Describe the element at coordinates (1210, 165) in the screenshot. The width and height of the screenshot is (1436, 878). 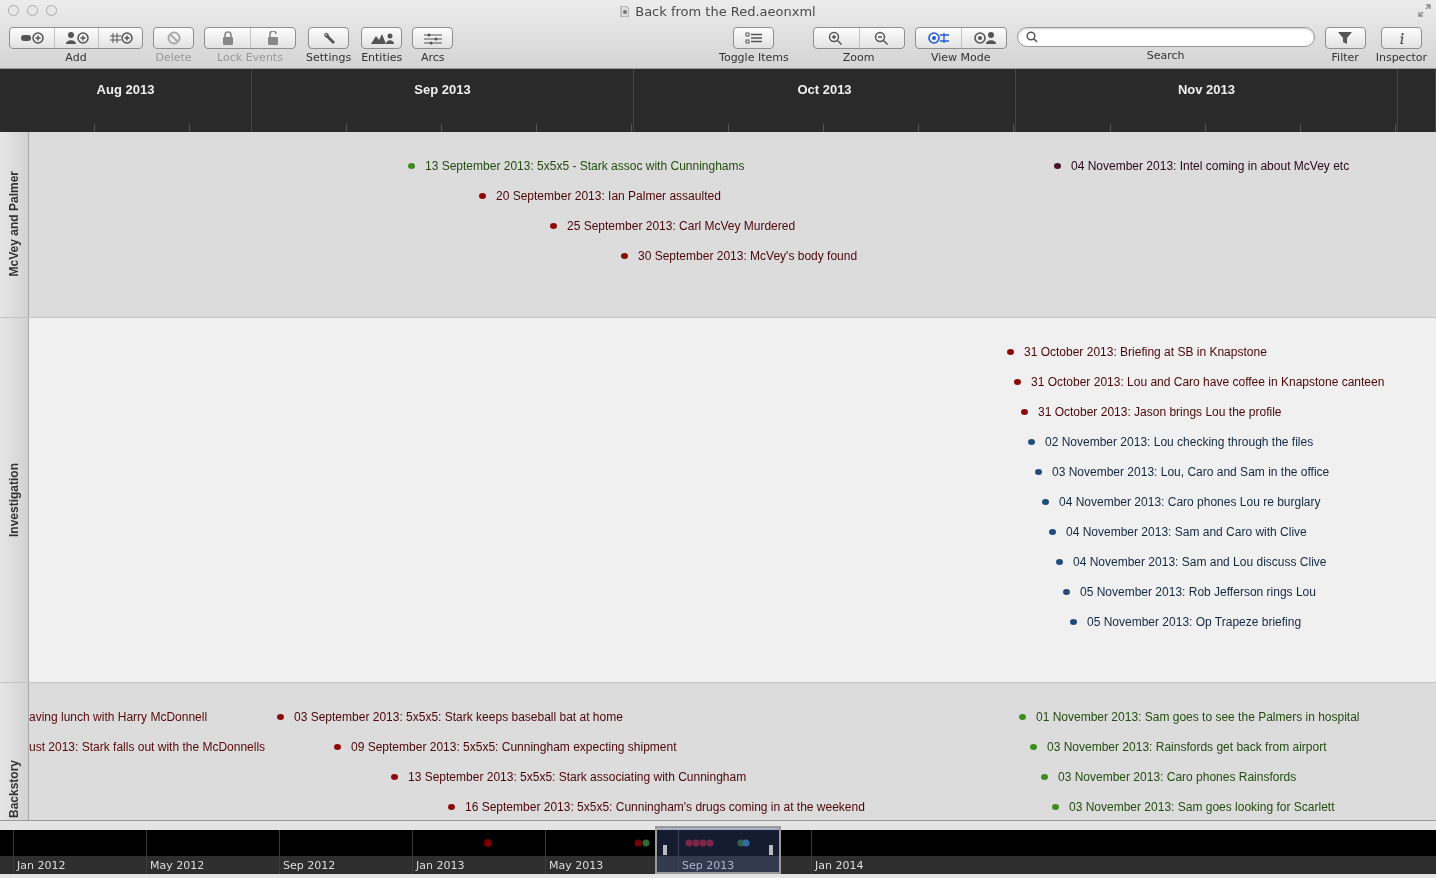
I see `event-label: 04 November 2013: Intel coming in about McVey etc` at that location.